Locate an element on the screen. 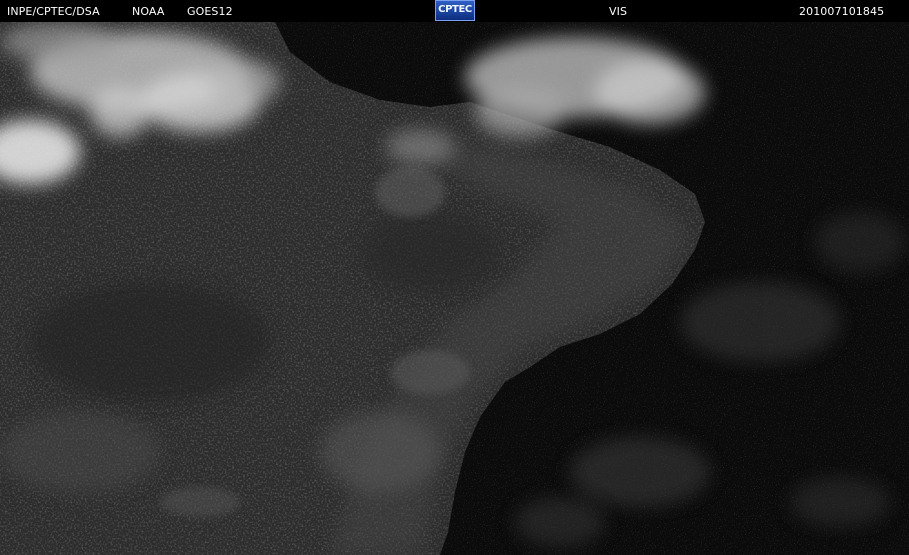 Image resolution: width=909 pixels, height=555 pixels. timestamp-label: 201007101845 is located at coordinates (842, 11).